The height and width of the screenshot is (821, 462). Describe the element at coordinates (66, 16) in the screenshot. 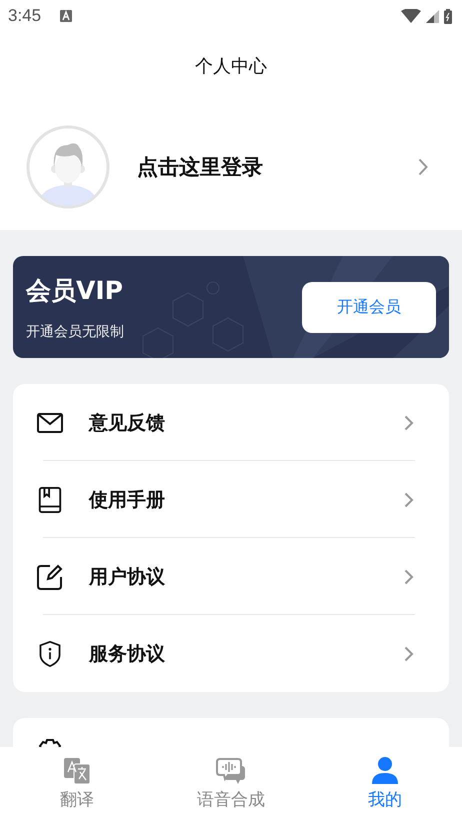

I see `notification-icon` at that location.